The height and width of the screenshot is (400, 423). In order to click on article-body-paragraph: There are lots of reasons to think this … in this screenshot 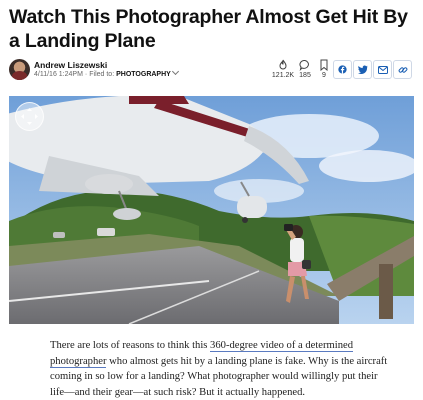, I will do `click(220, 369)`.